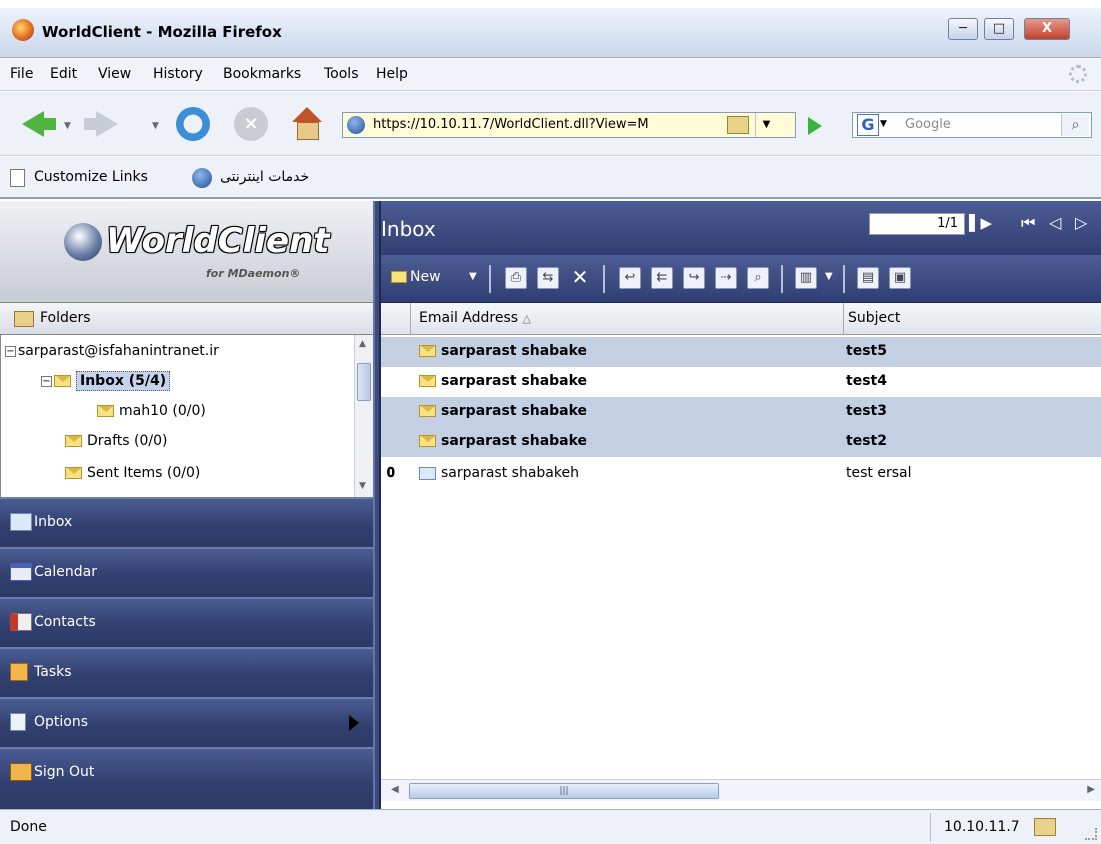 The image size is (1101, 844). What do you see at coordinates (193, 124) in the screenshot?
I see `reload-icon` at bounding box center [193, 124].